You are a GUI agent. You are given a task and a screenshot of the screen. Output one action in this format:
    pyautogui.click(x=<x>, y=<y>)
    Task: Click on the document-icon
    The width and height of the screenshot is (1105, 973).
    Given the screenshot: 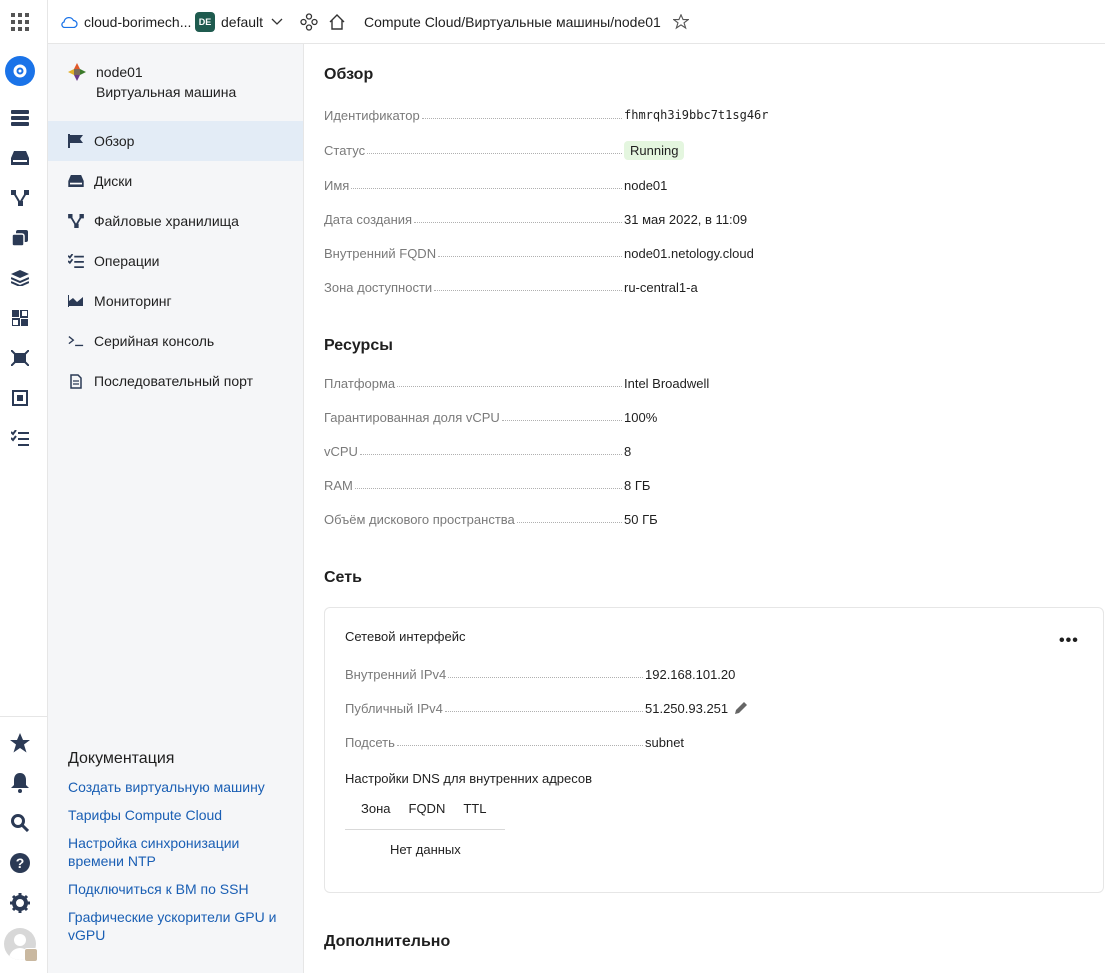 What is the action you would take?
    pyautogui.click(x=76, y=381)
    